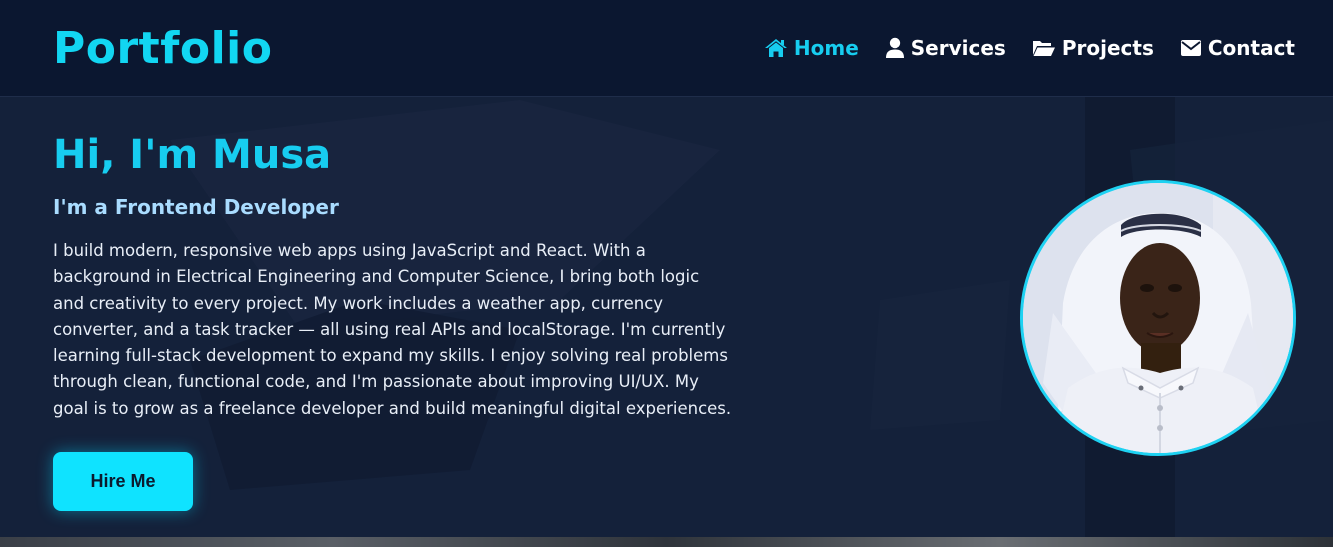 The height and width of the screenshot is (547, 1333). What do you see at coordinates (1251, 48) in the screenshot?
I see `nav-label-contact: Contact` at bounding box center [1251, 48].